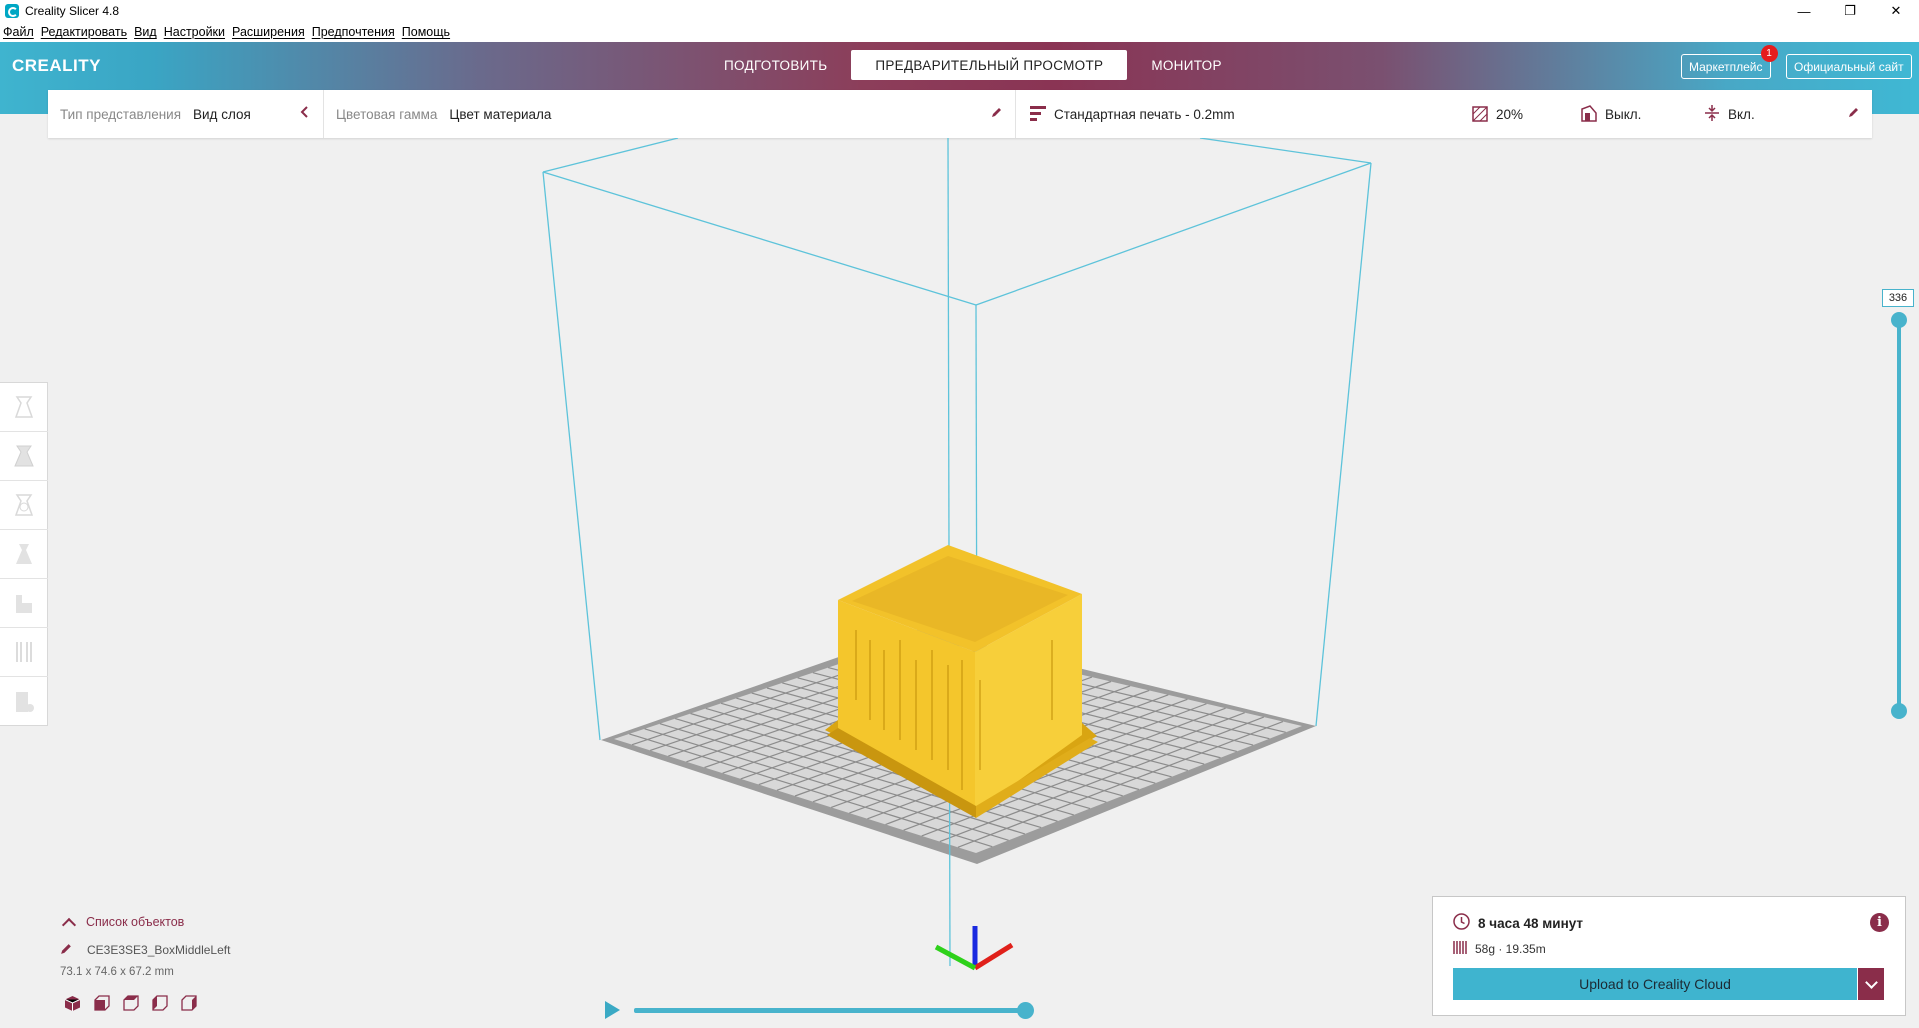 The image size is (1919, 1028). What do you see at coordinates (830, 1010) in the screenshot?
I see `playback-track` at bounding box center [830, 1010].